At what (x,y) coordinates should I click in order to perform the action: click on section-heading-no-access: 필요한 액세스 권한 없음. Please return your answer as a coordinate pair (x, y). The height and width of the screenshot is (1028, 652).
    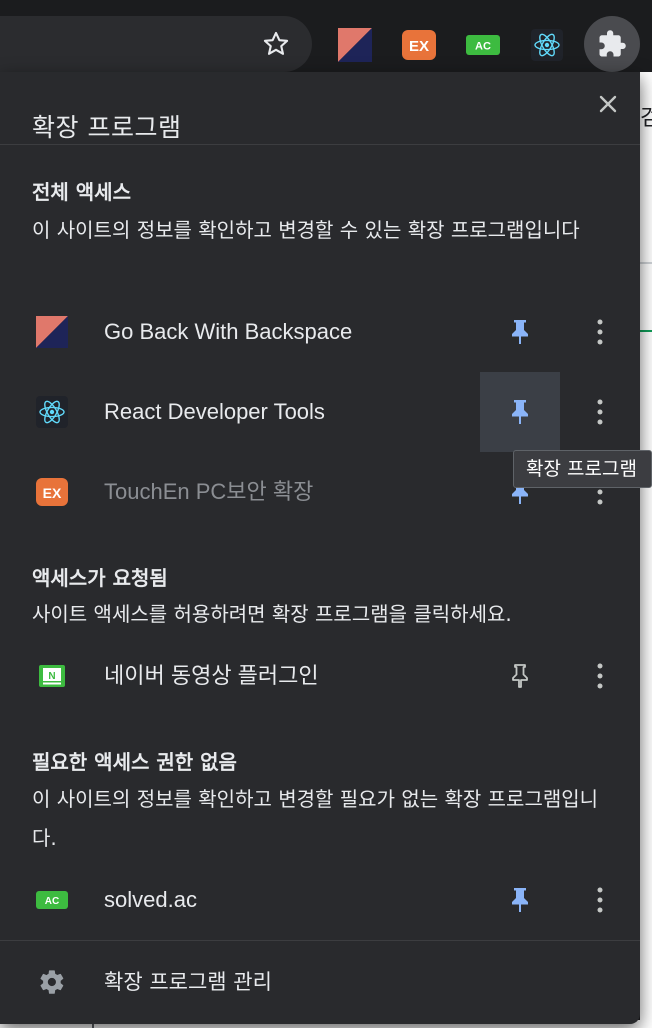
    Looking at the image, I should click on (134, 762).